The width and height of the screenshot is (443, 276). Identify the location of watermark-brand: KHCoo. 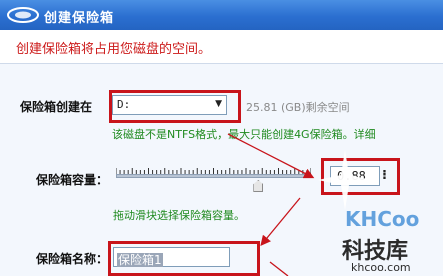
(382, 219).